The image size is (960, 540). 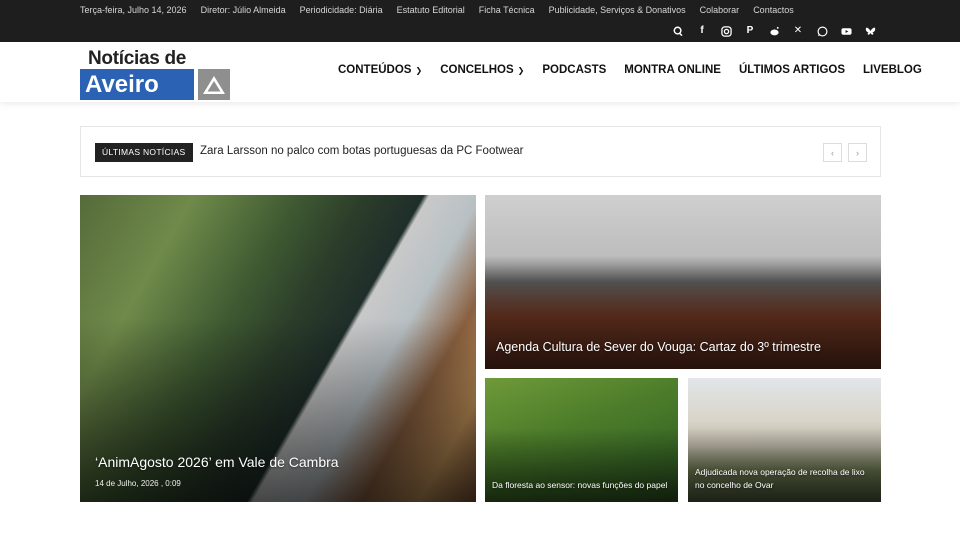 What do you see at coordinates (845, 152) in the screenshot?
I see `ticker-arrows: ‹ ›` at bounding box center [845, 152].